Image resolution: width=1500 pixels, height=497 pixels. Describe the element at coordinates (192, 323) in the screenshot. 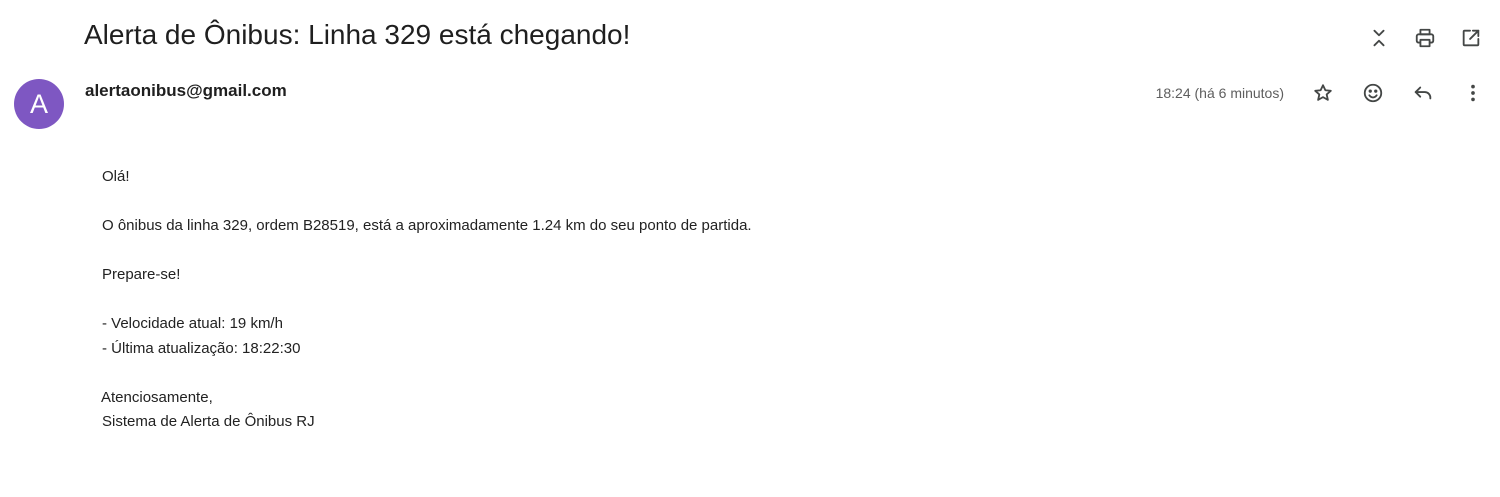

I see `speed-text: - Velocidade atual: 19 km/h` at that location.